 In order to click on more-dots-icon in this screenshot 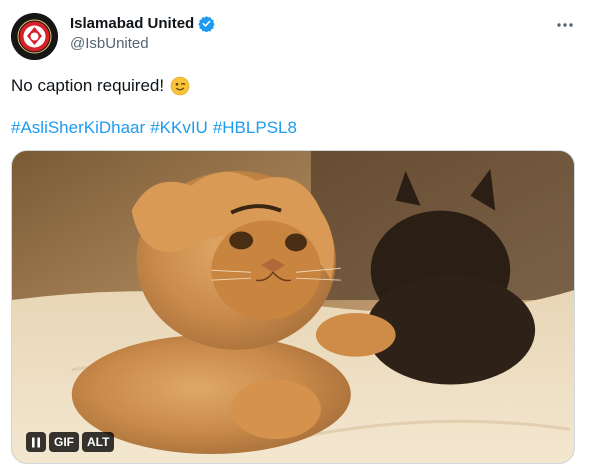, I will do `click(565, 25)`.